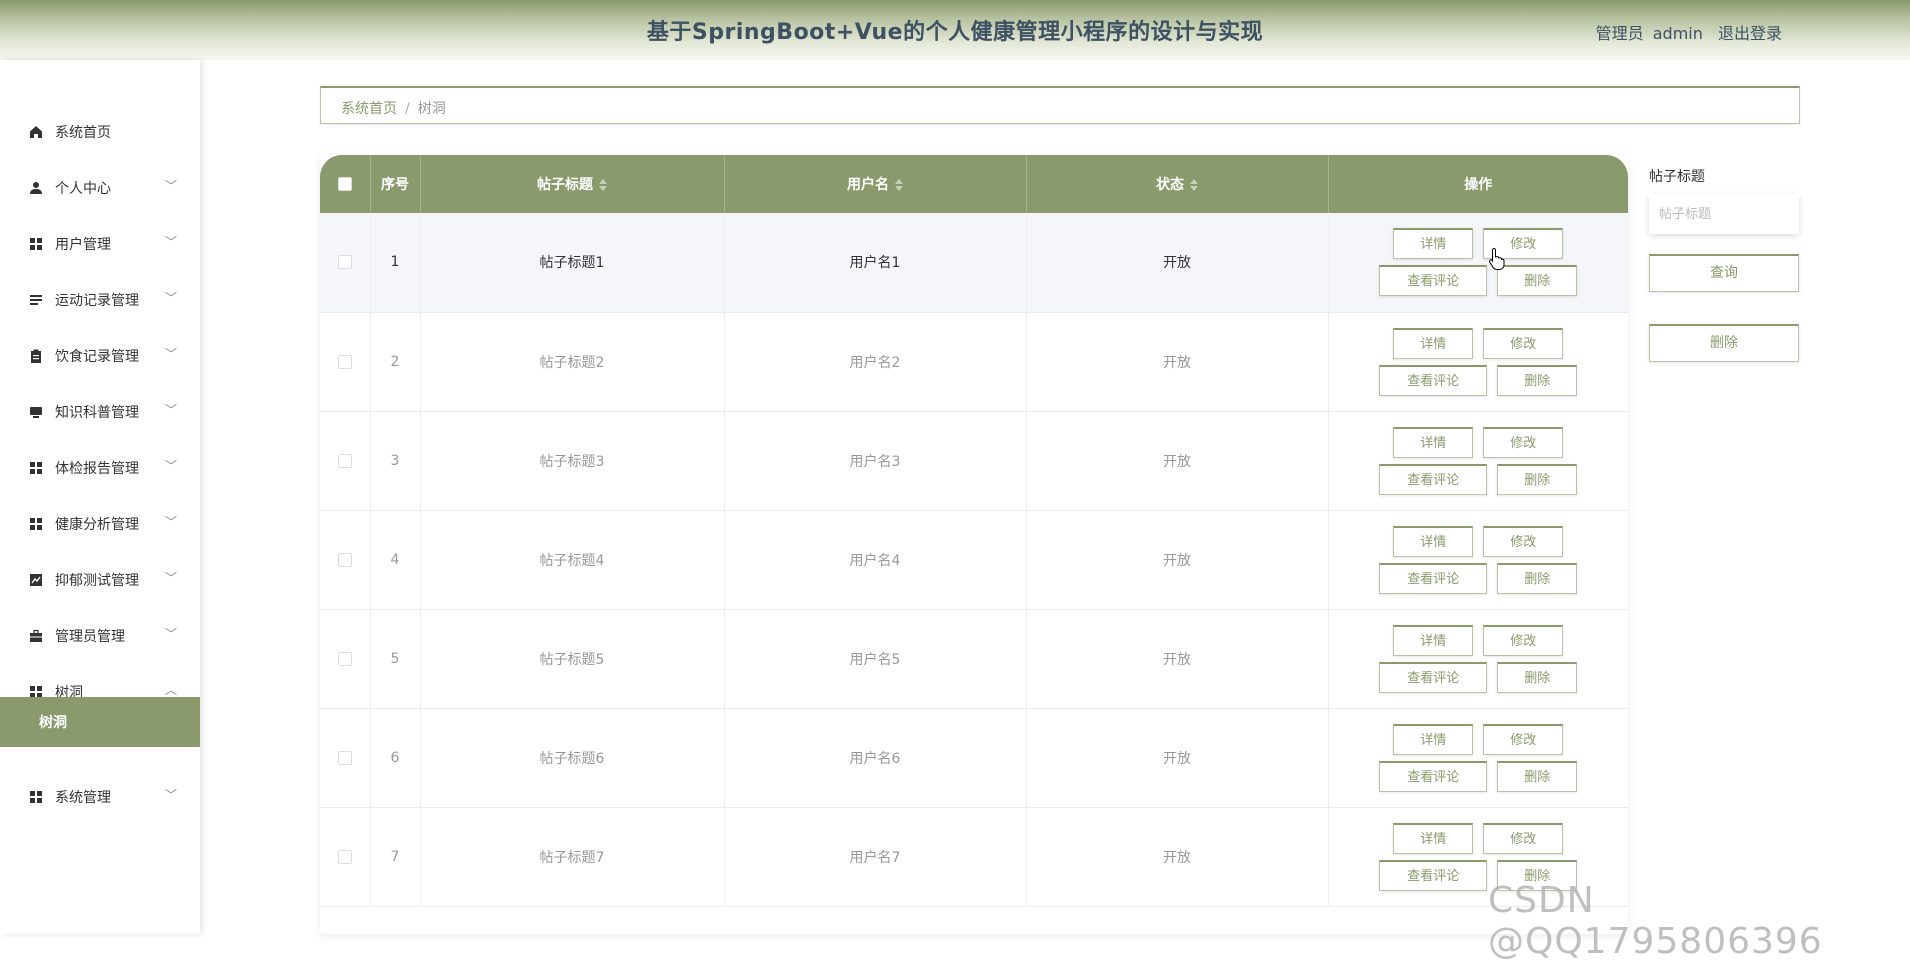 The image size is (1910, 962). What do you see at coordinates (100, 188) in the screenshot?
I see `sidebar-item-personal: 个人中心 ﹀` at bounding box center [100, 188].